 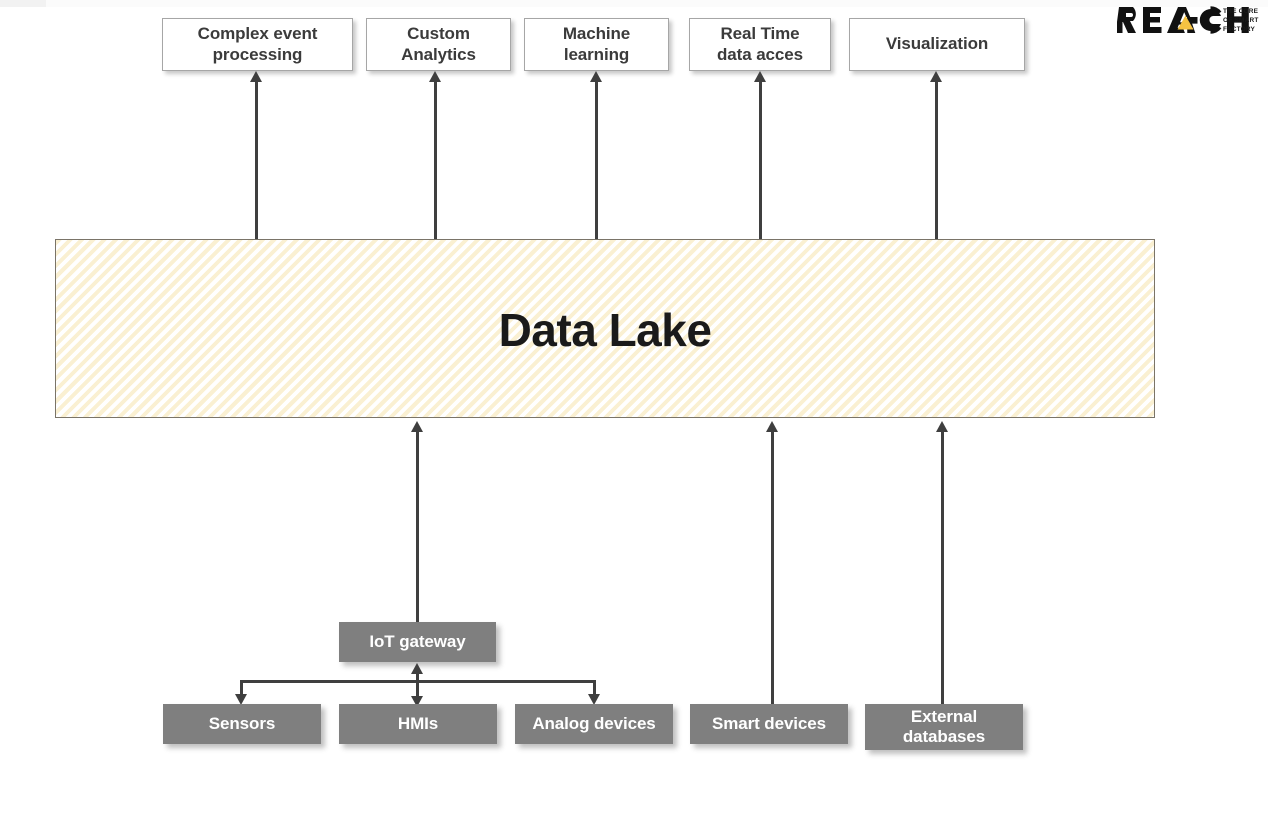 I want to click on arrow-shaft-to-complex-event-processing, so click(x=256, y=159).